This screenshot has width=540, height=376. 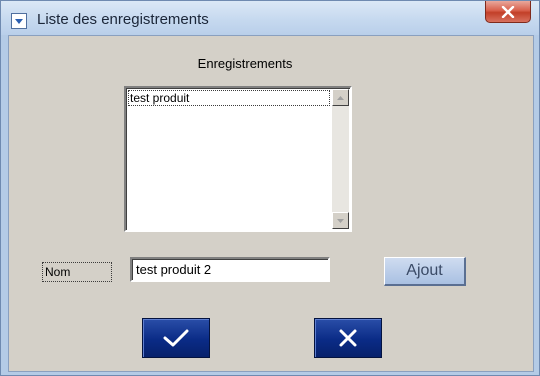 I want to click on window-close-button, so click(x=508, y=12).